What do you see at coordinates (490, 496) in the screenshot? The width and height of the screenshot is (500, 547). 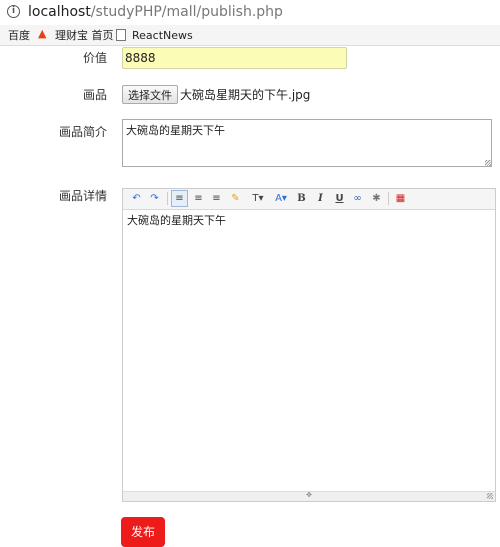 I see `editor-resize-grip` at bounding box center [490, 496].